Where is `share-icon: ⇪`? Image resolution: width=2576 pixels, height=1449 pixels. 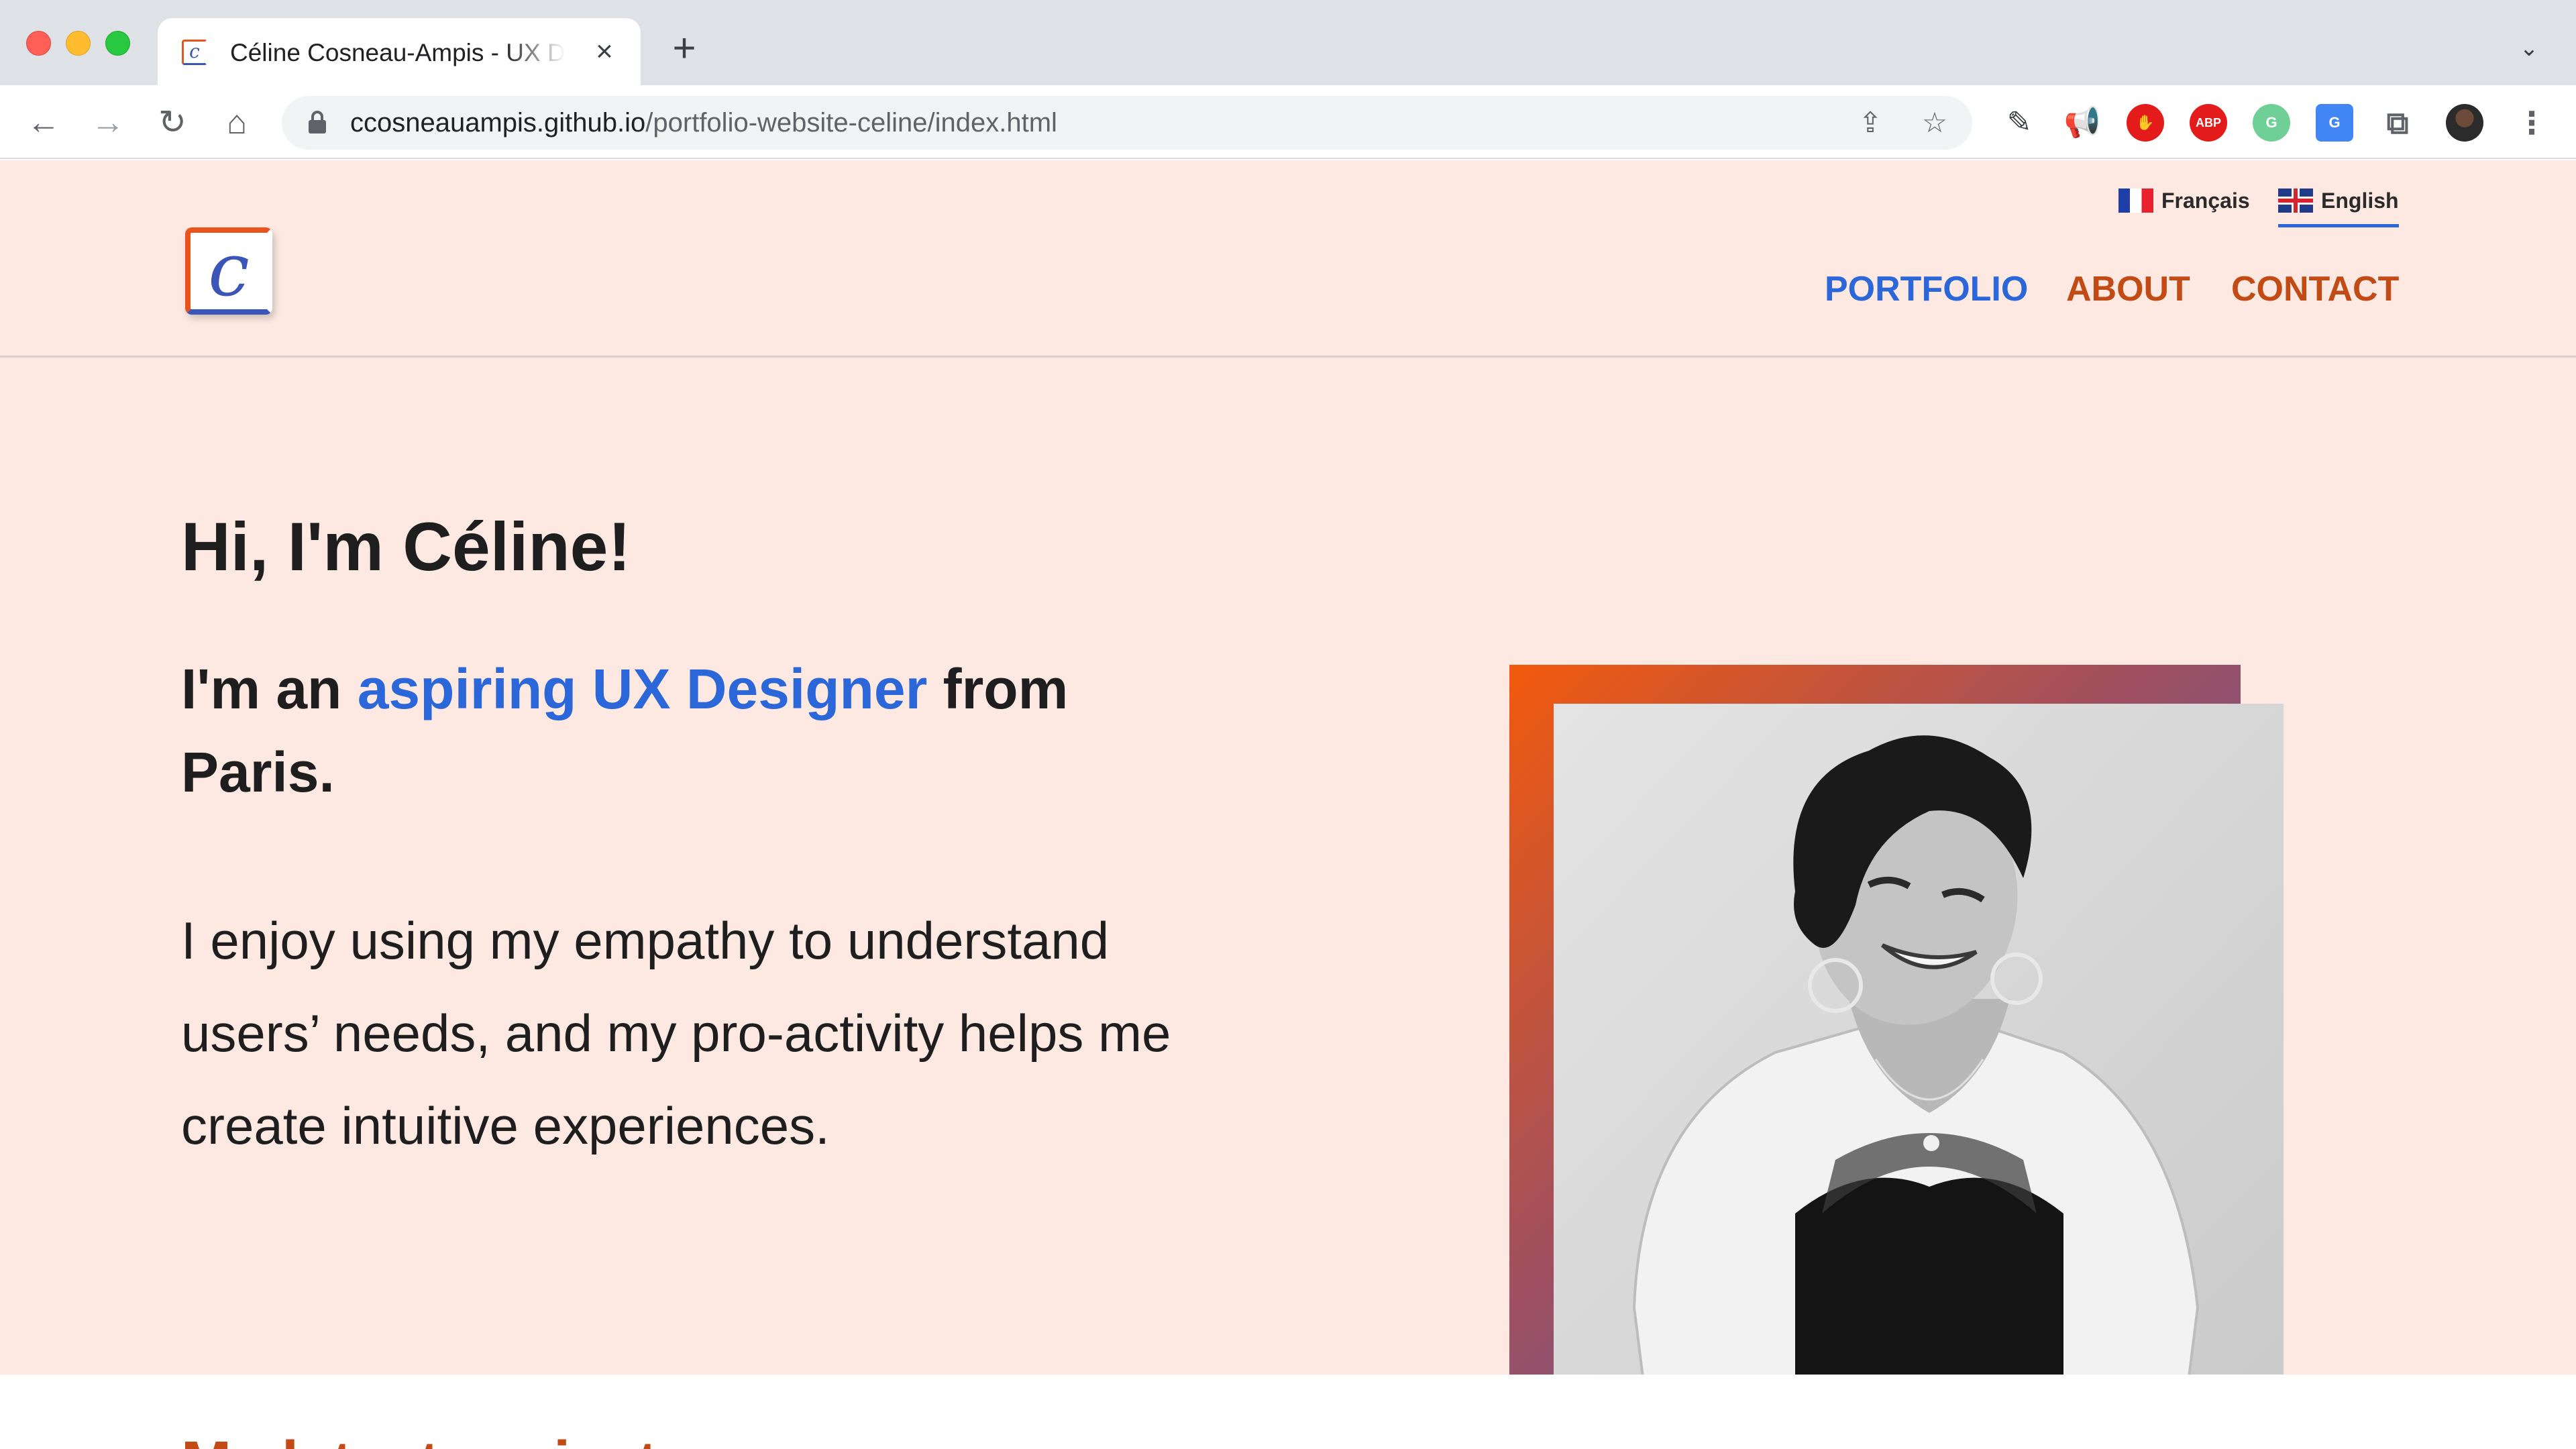
share-icon: ⇪ is located at coordinates (1870, 123).